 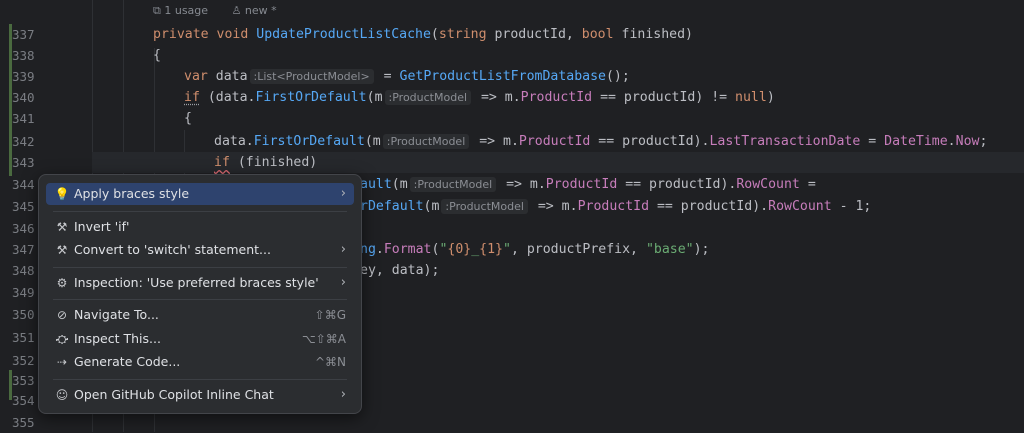 I want to click on code-text: {, so click(x=157, y=55).